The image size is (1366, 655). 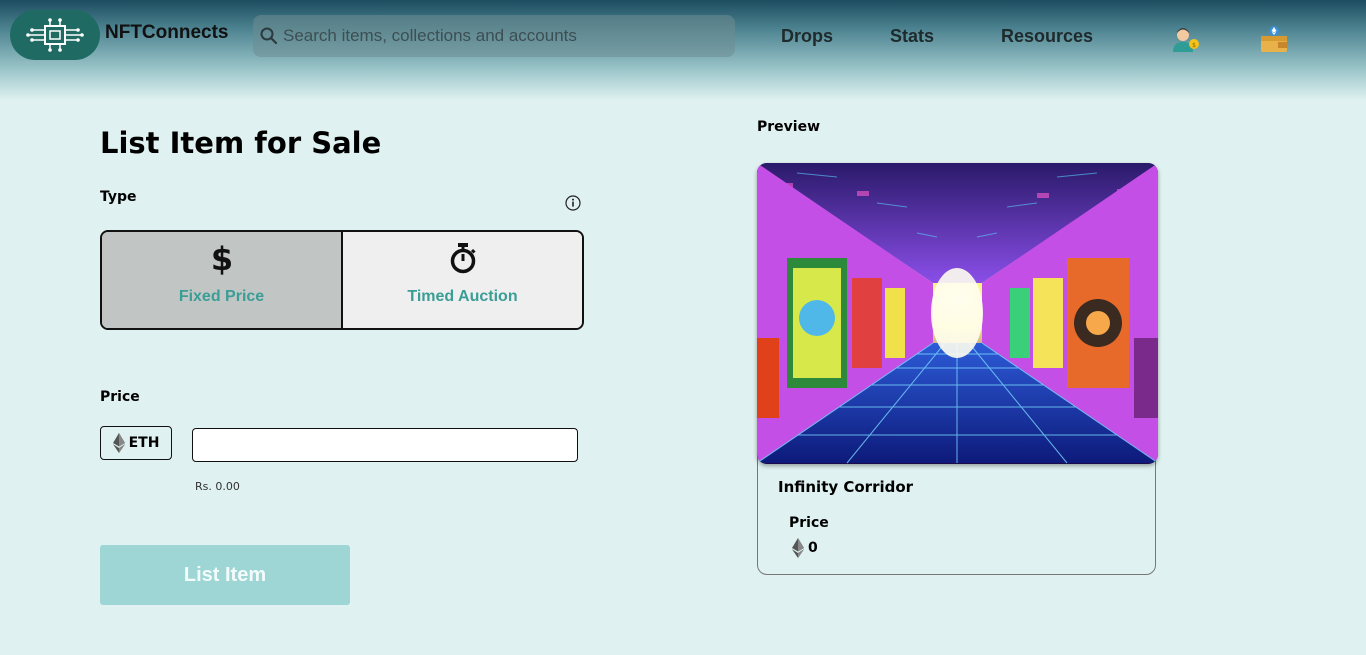 I want to click on timed-auction-option: Timed Auction, so click(x=462, y=280).